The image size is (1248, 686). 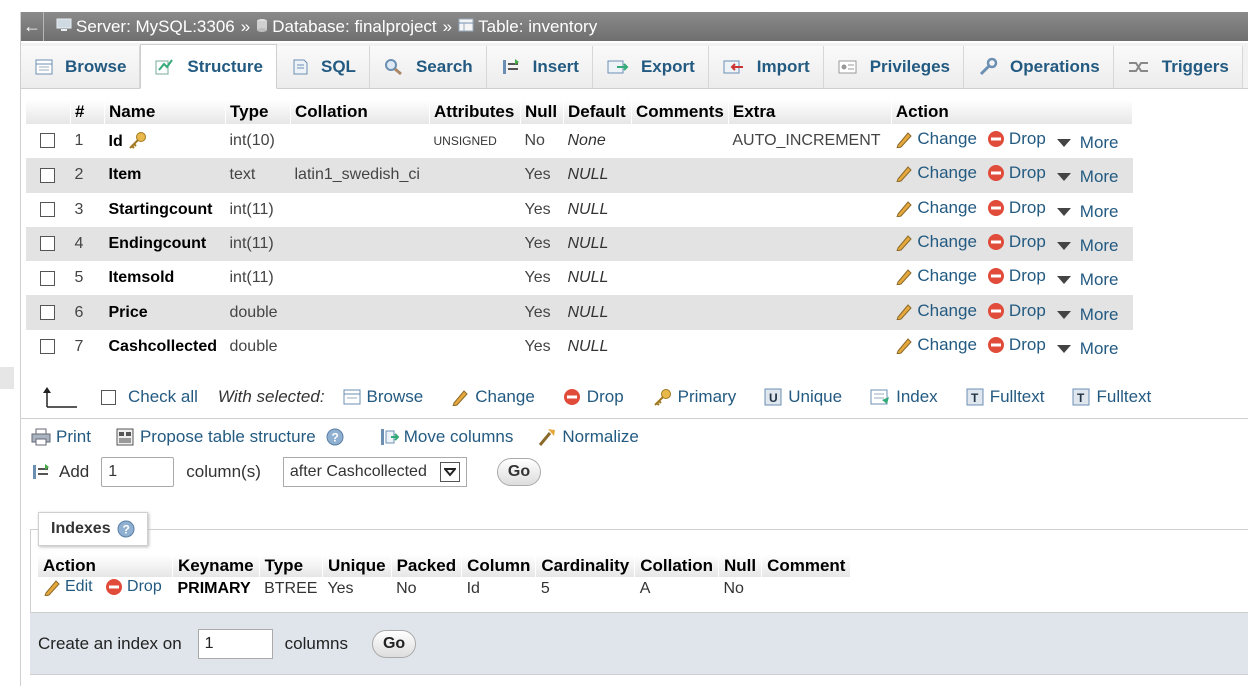 I want to click on tab-import: Import, so click(x=766, y=67).